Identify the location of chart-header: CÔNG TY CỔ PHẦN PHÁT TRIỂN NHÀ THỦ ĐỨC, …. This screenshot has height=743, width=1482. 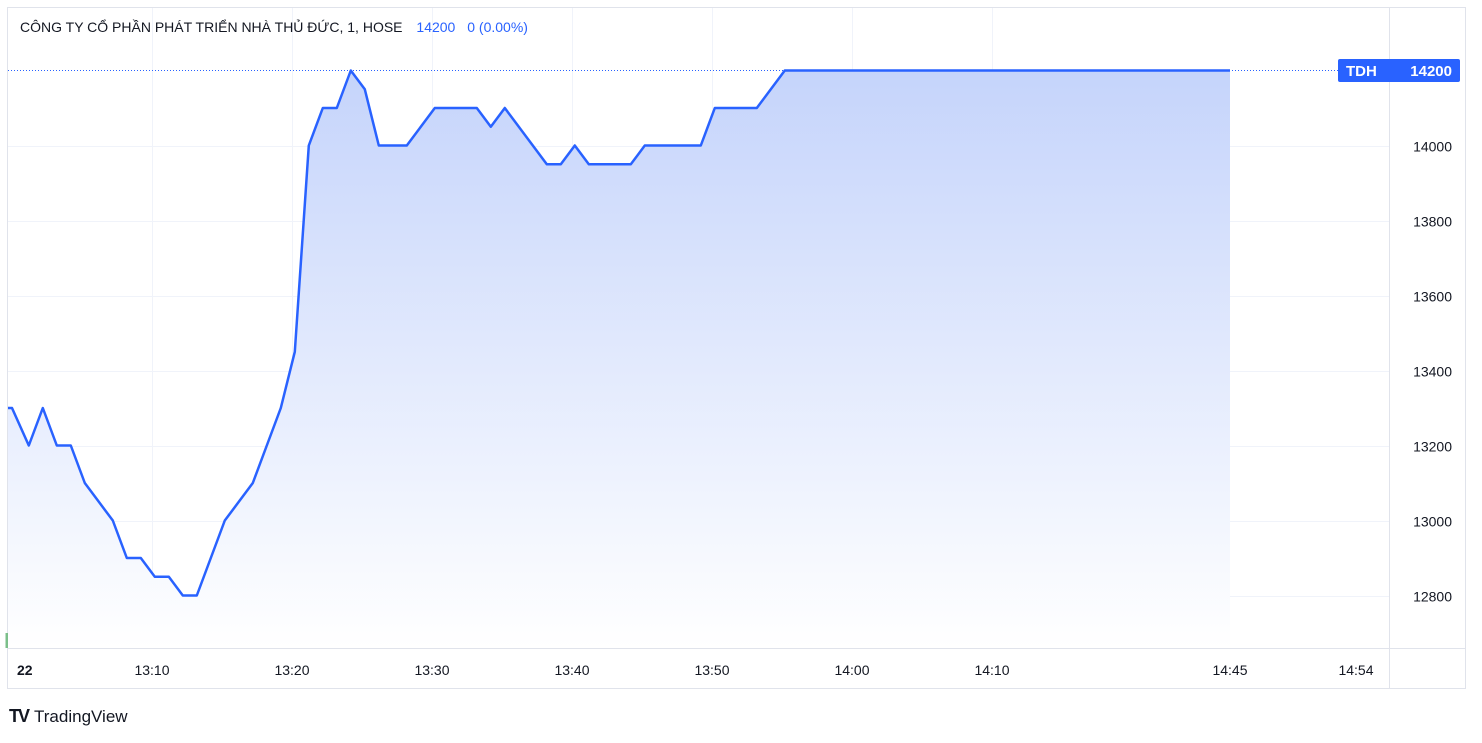
(274, 27).